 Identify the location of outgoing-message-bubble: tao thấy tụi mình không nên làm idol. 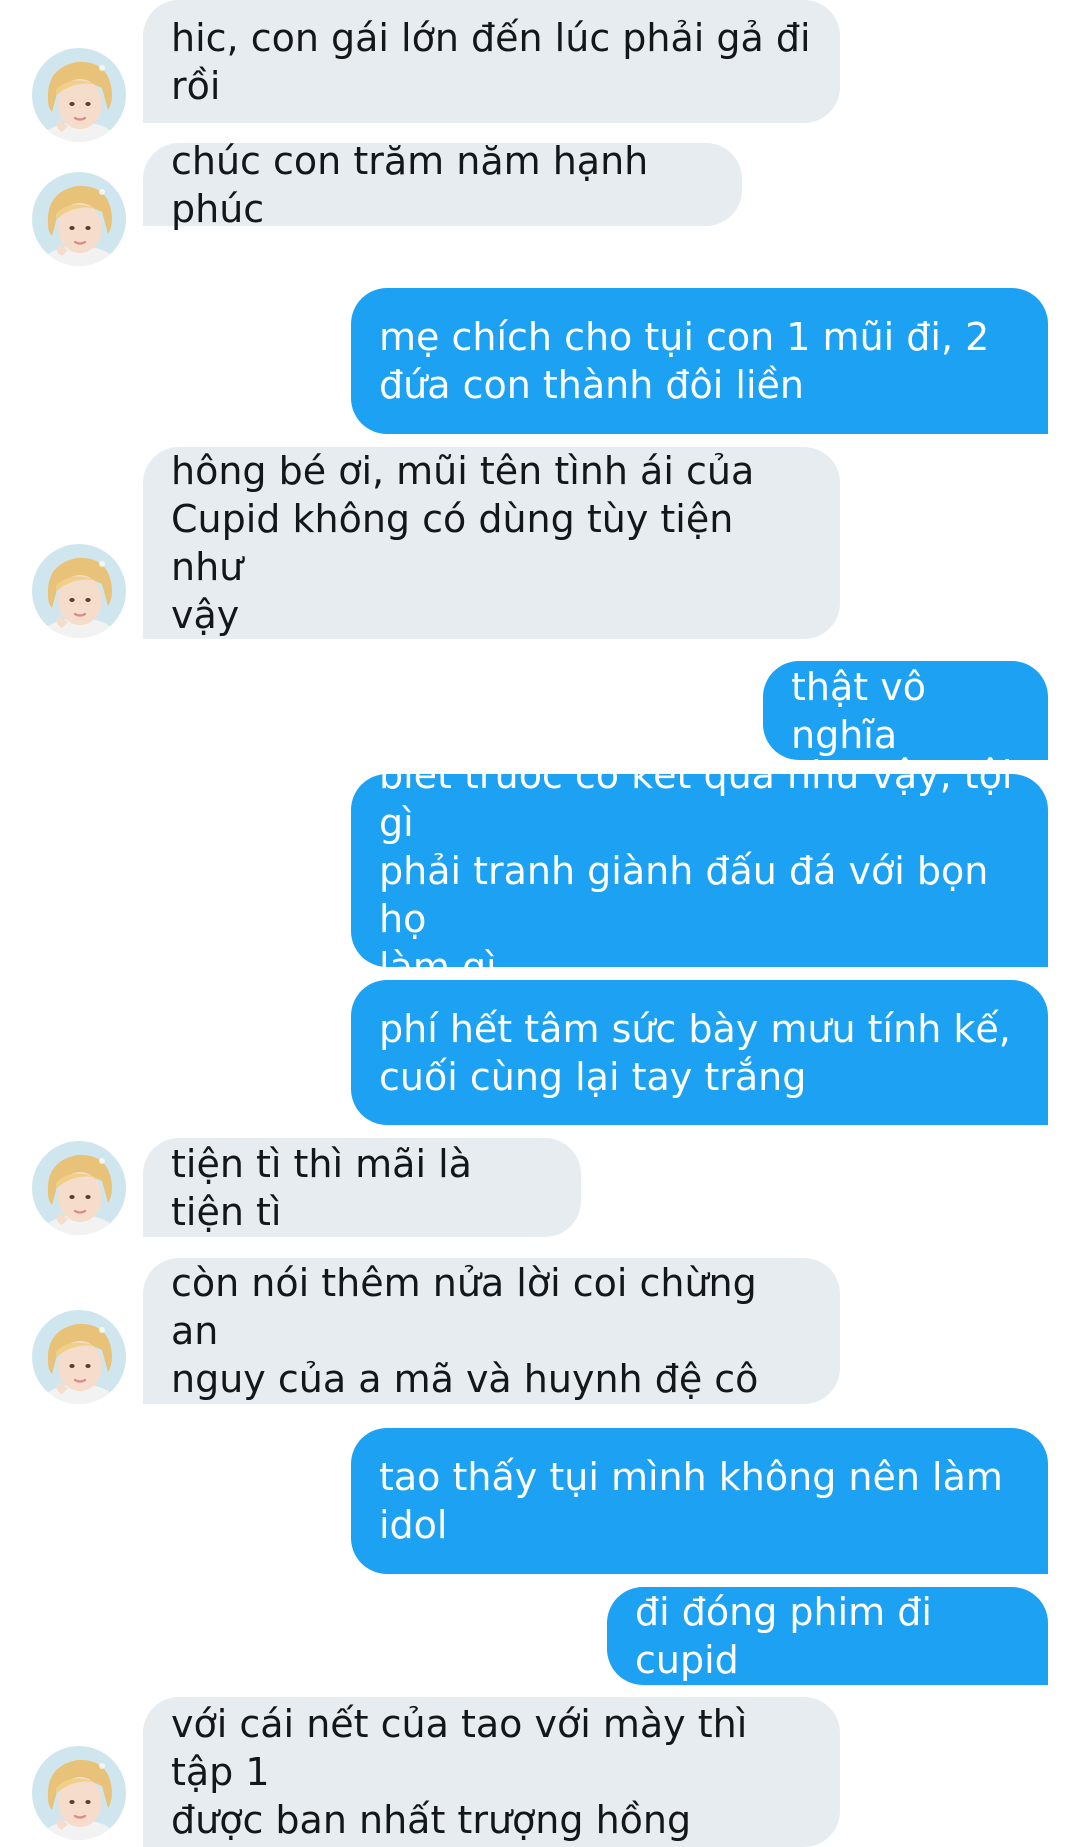
(699, 1501).